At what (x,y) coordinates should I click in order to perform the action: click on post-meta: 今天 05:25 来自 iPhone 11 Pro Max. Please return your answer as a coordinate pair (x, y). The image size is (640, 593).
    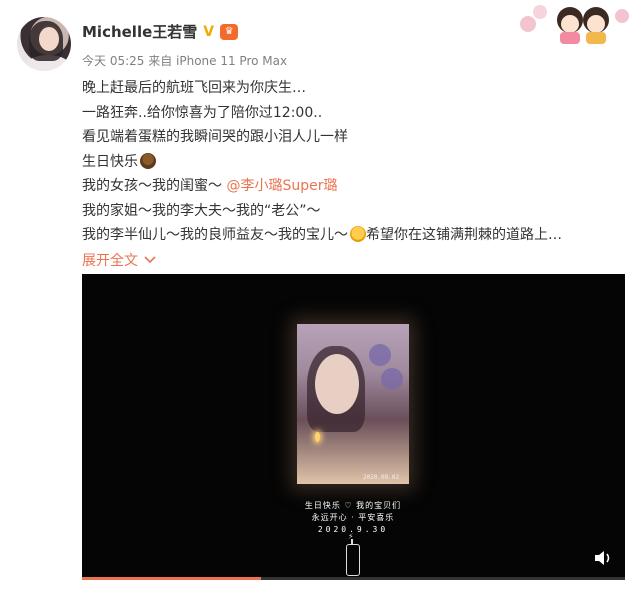
    Looking at the image, I should click on (185, 61).